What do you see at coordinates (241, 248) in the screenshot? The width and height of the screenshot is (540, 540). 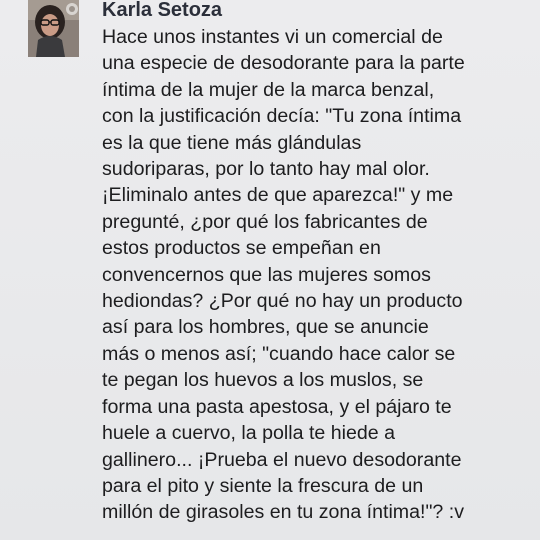 I see `post-text-line: estos productos se empeñan en` at bounding box center [241, 248].